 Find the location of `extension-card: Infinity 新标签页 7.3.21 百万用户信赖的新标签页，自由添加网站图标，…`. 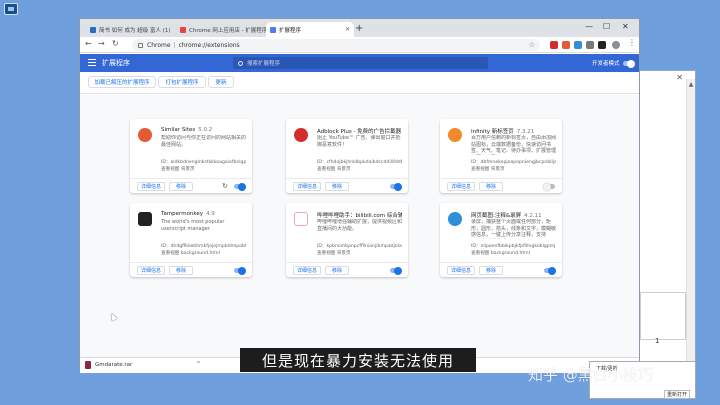

extension-card: Infinity 新标签页 7.3.21 百万用户信赖的新标签页，自由添加网站图标，… is located at coordinates (501, 156).